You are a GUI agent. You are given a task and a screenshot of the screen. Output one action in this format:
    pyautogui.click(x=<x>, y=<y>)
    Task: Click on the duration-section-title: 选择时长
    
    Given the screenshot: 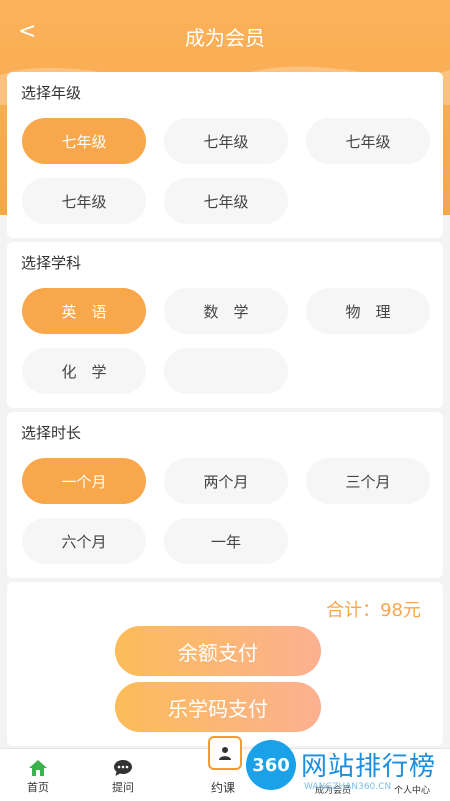 What is the action you would take?
    pyautogui.click(x=51, y=433)
    